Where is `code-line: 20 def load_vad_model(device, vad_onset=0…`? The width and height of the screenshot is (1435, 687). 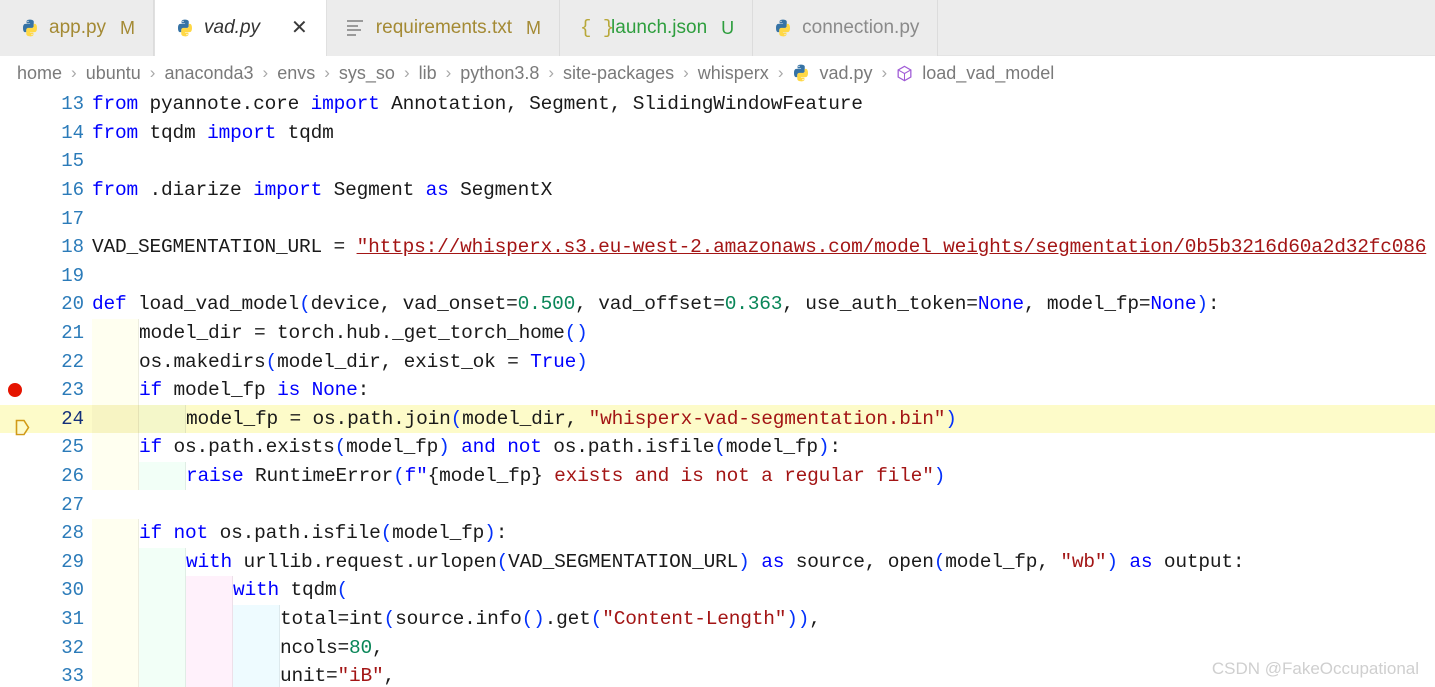
code-line: 20 def load_vad_model(device, vad_onset=0… is located at coordinates (717, 304).